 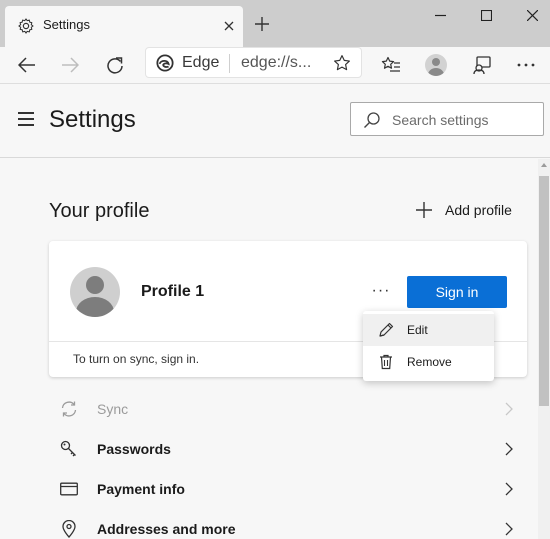 What do you see at coordinates (532, 15) in the screenshot?
I see `close-window-button` at bounding box center [532, 15].